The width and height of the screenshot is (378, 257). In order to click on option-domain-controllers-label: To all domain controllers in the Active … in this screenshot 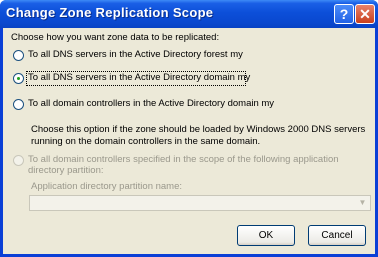, I will do `click(151, 103)`.